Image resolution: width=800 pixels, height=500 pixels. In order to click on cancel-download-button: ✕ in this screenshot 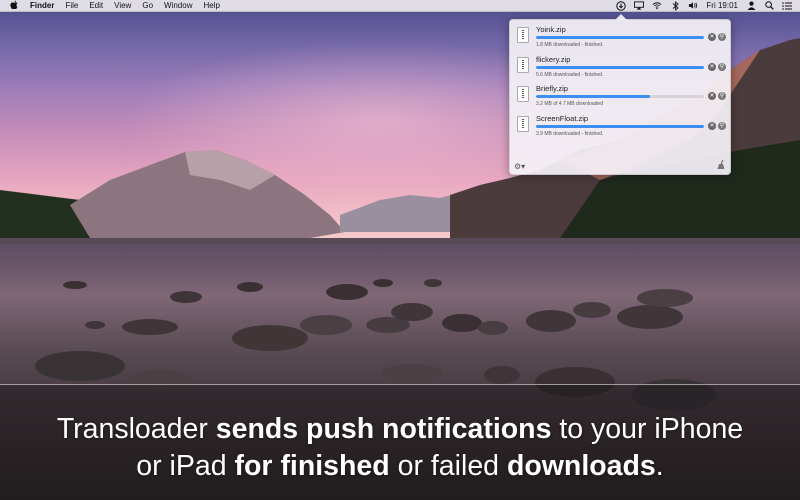, I will do `click(712, 96)`.